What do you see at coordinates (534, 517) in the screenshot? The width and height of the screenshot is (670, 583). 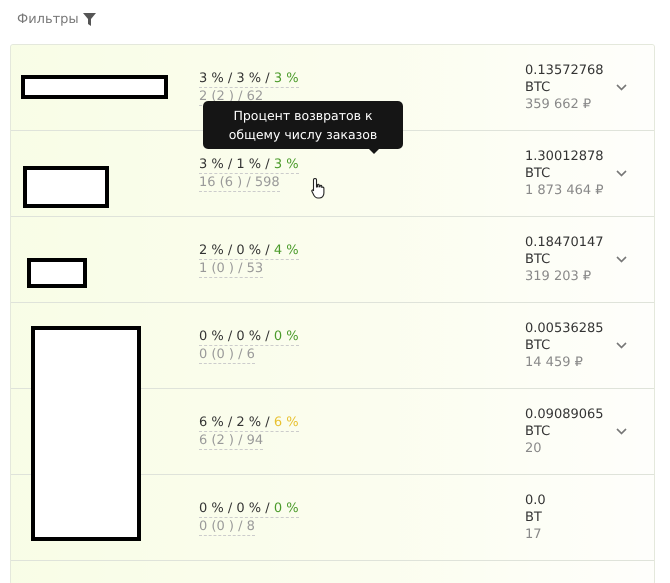 I see `currency-label: BT` at bounding box center [534, 517].